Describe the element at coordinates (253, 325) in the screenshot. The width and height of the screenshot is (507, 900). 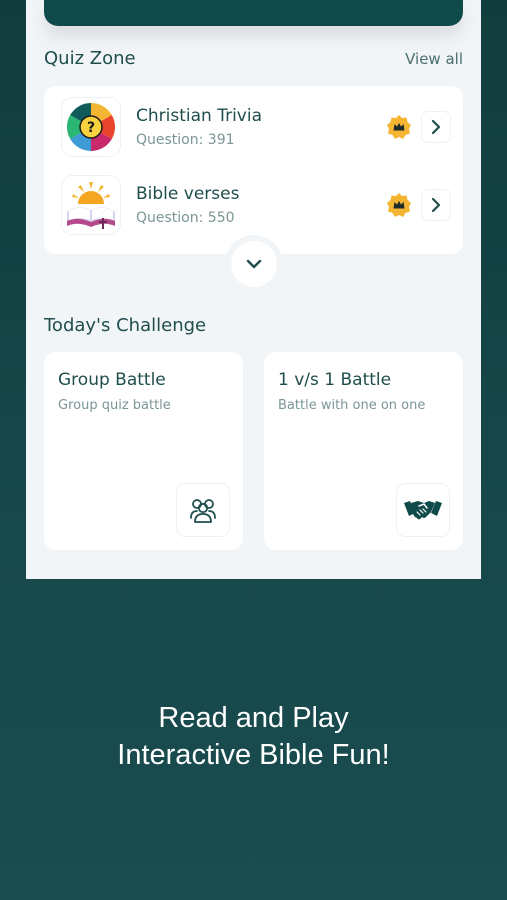
I see `challenge-header: Today's Challenge` at that location.